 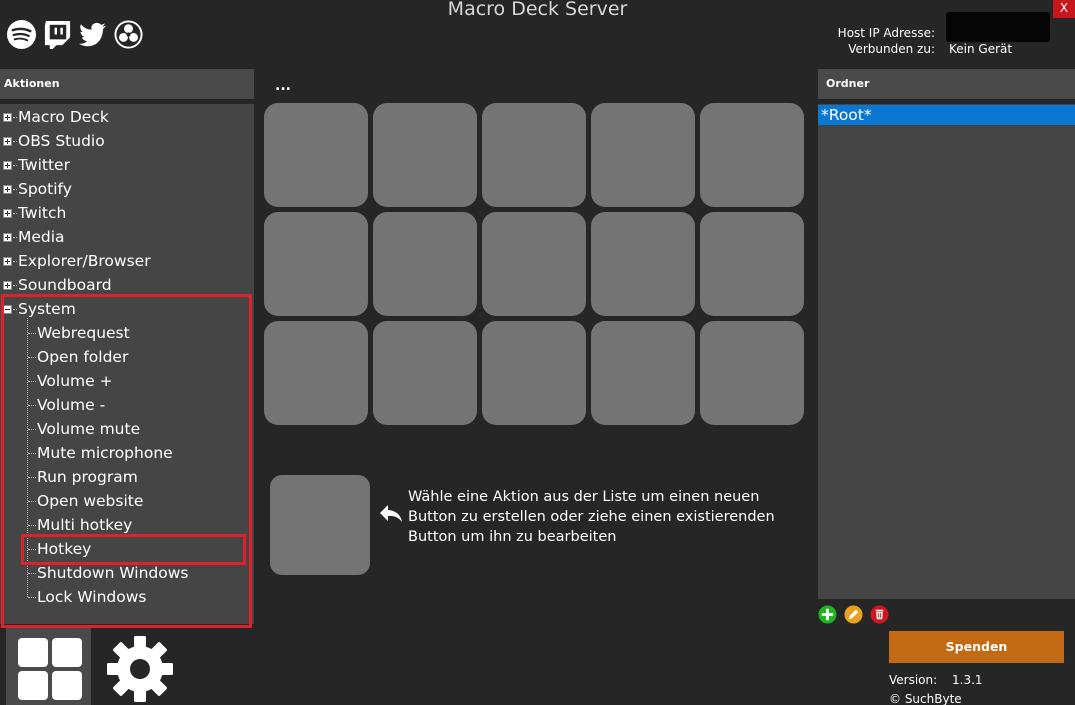 What do you see at coordinates (976, 647) in the screenshot?
I see `donate-button: Spenden` at bounding box center [976, 647].